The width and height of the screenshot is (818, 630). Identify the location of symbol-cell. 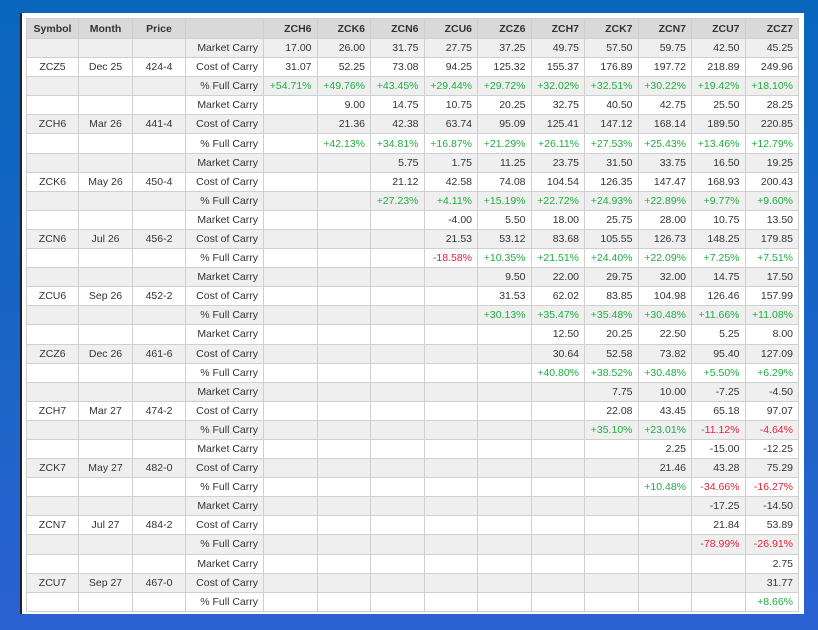
(52, 143).